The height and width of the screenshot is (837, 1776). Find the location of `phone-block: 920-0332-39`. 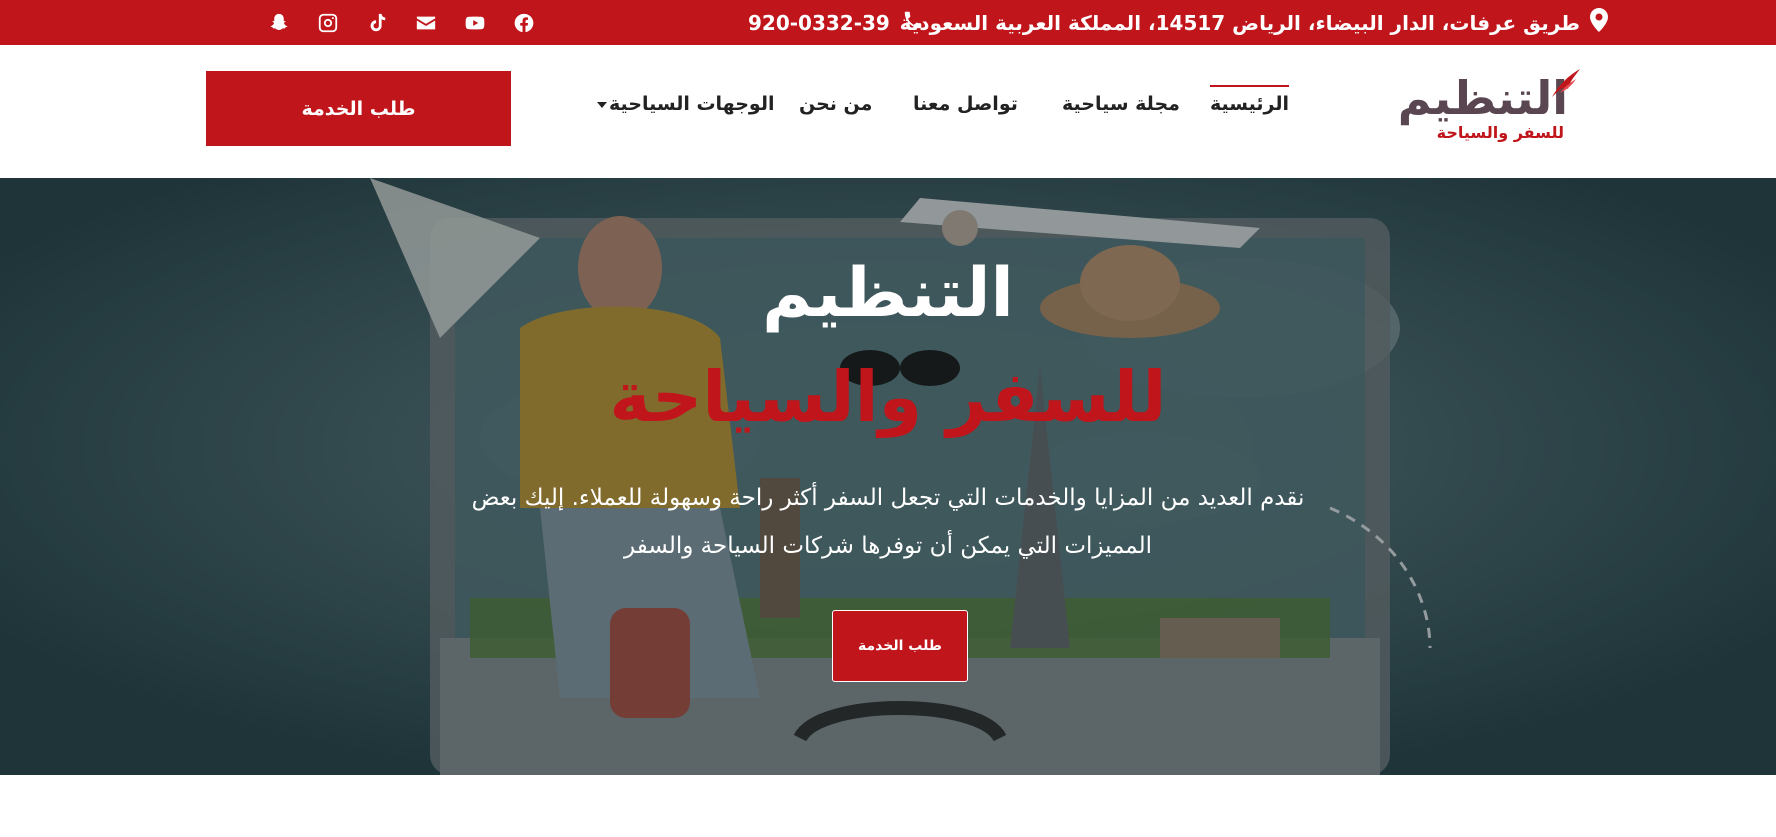

phone-block: 920-0332-39 is located at coordinates (836, 22).